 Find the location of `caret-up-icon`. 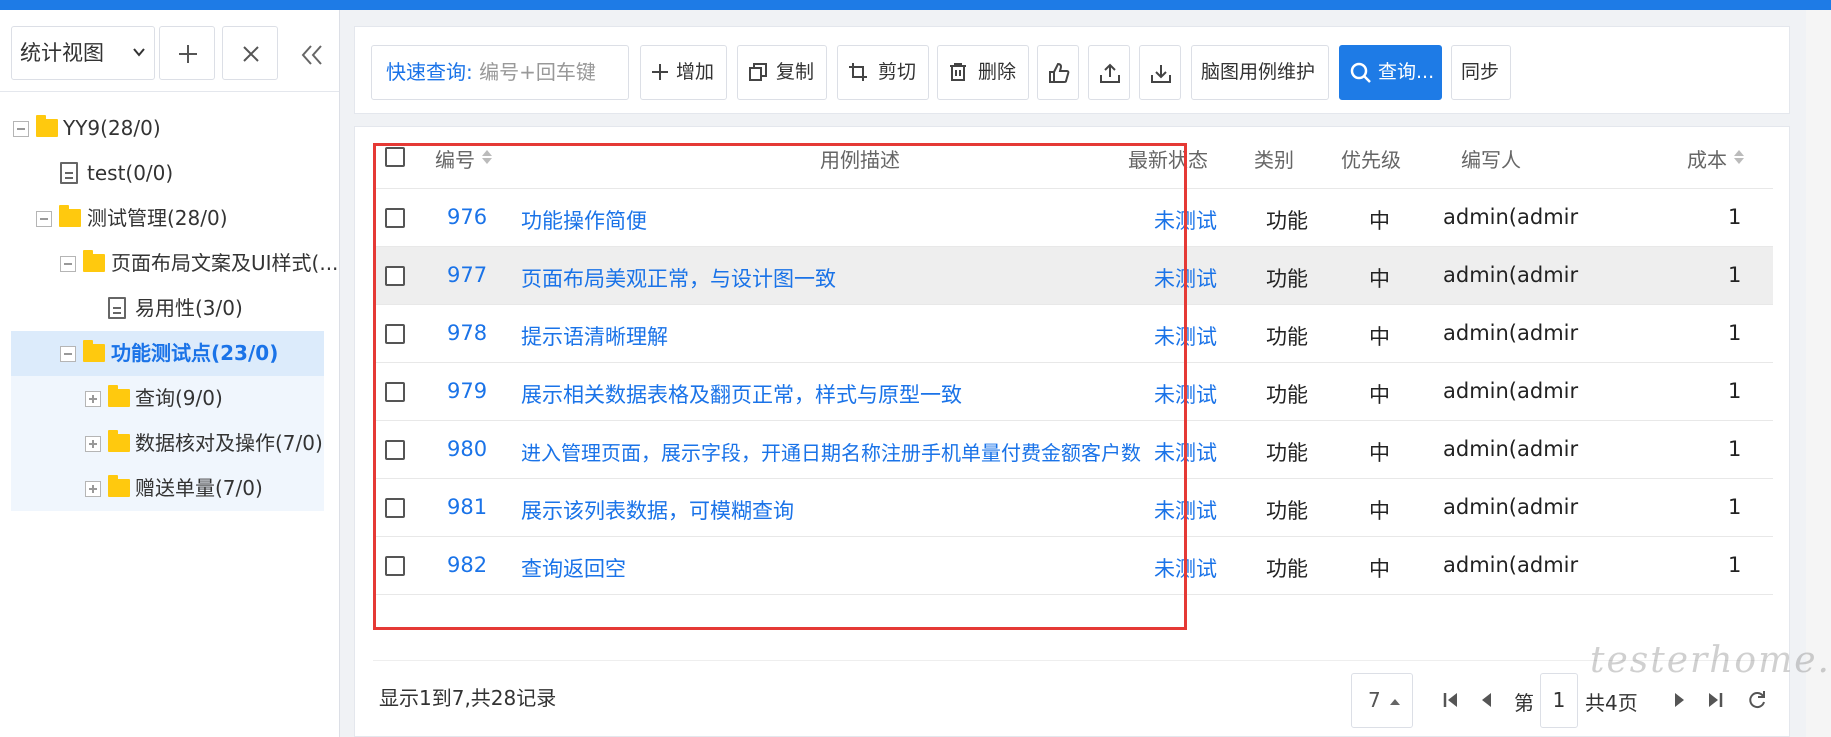

caret-up-icon is located at coordinates (1395, 702).